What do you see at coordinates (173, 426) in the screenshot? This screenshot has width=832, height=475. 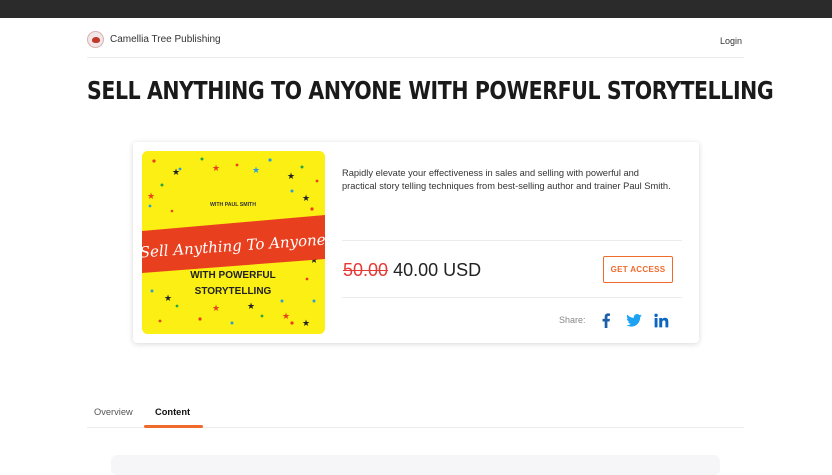 I see `active-tab-indicator` at bounding box center [173, 426].